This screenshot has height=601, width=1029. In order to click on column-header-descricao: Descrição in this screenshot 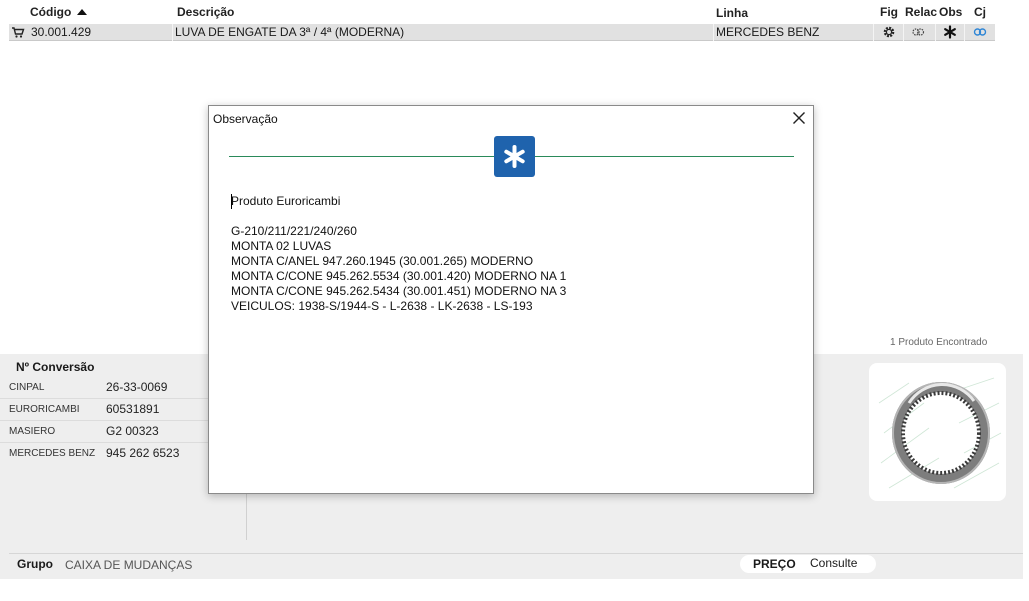, I will do `click(205, 12)`.